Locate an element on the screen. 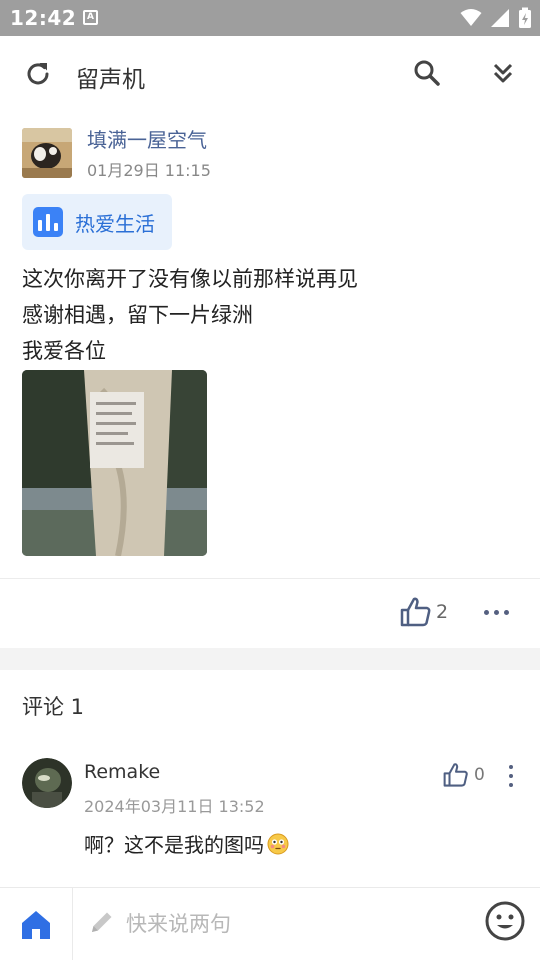  status-bar: 12:42 A is located at coordinates (270, 18).